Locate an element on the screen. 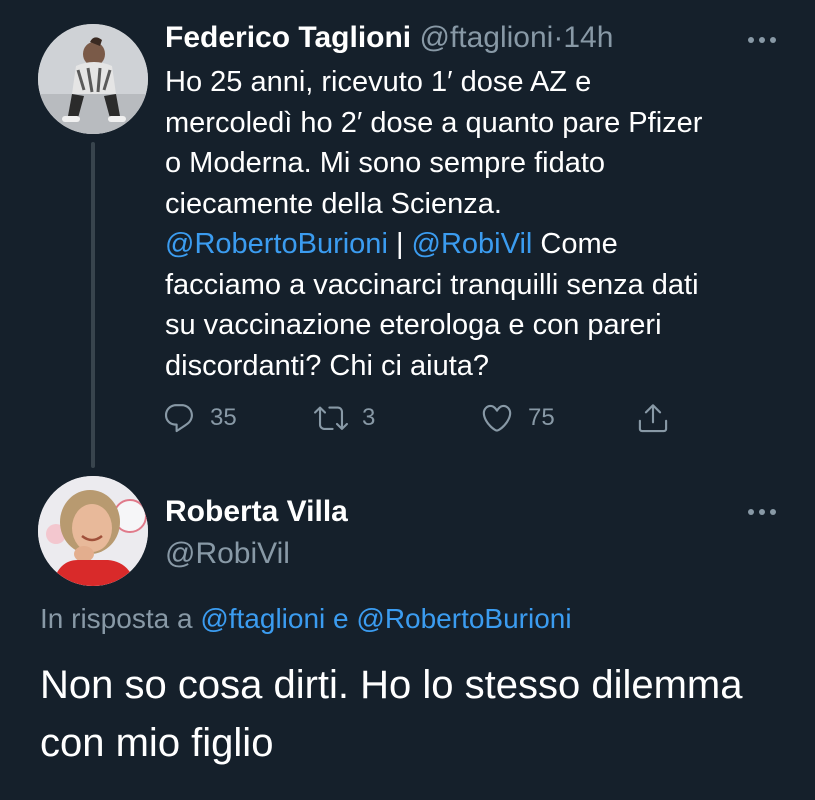 This screenshot has height=800, width=815. reply-button: 35 is located at coordinates (199, 418).